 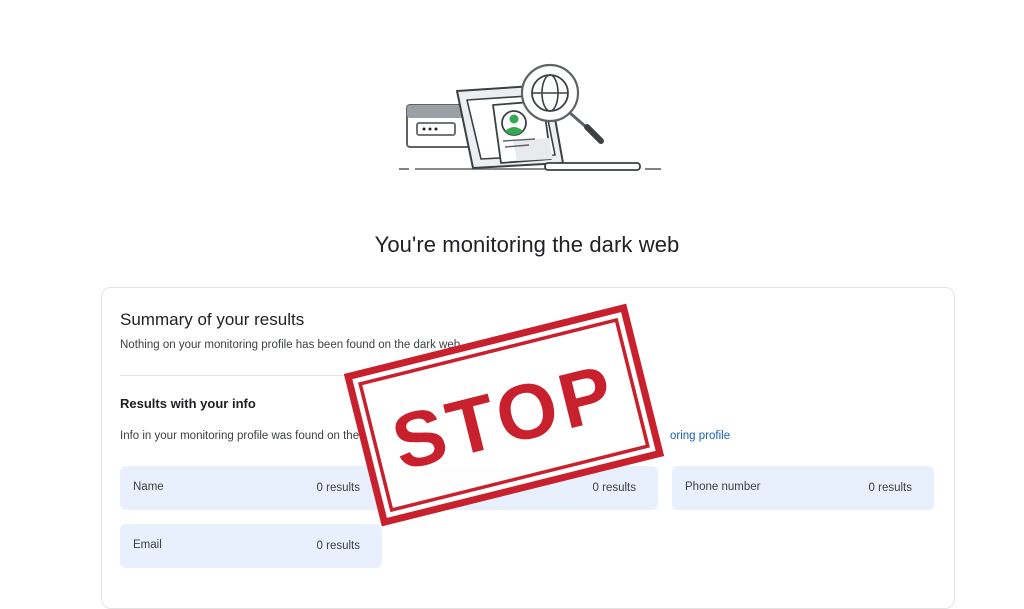 I want to click on dark-web-illustration, so click(x=530, y=120).